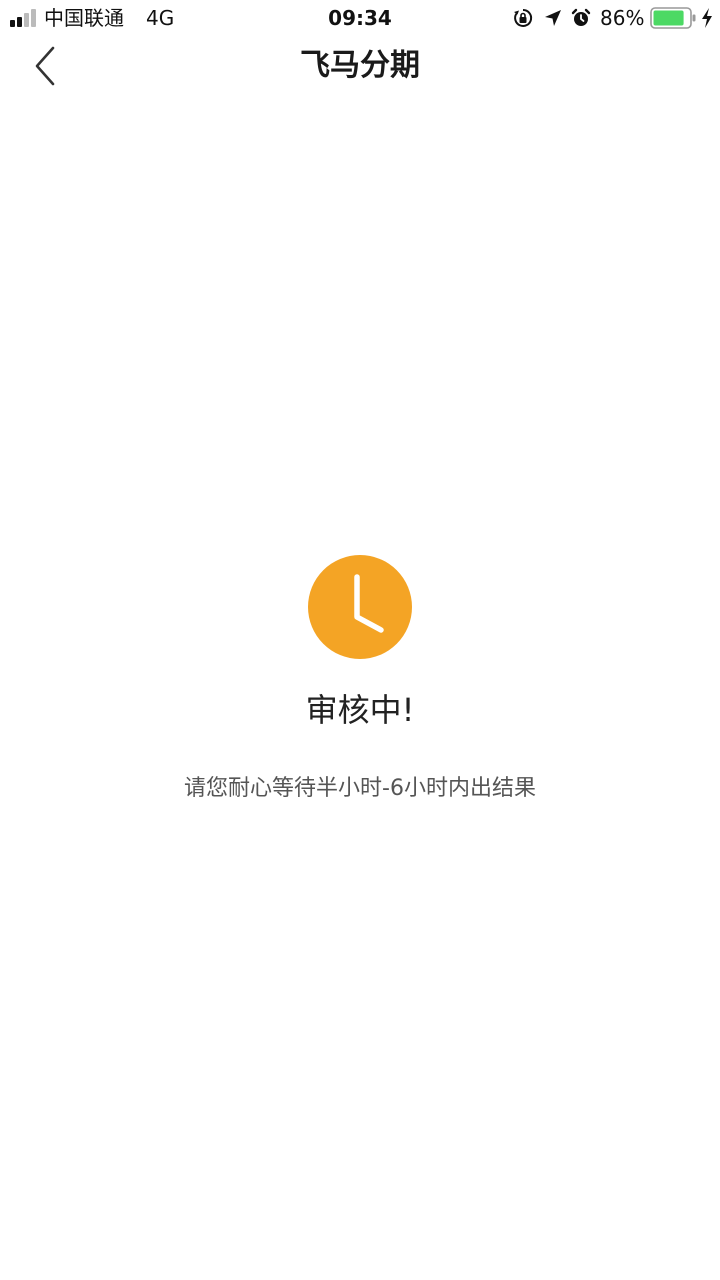 The image size is (720, 1280). Describe the element at coordinates (581, 17) in the screenshot. I see `alarm-icon` at that location.